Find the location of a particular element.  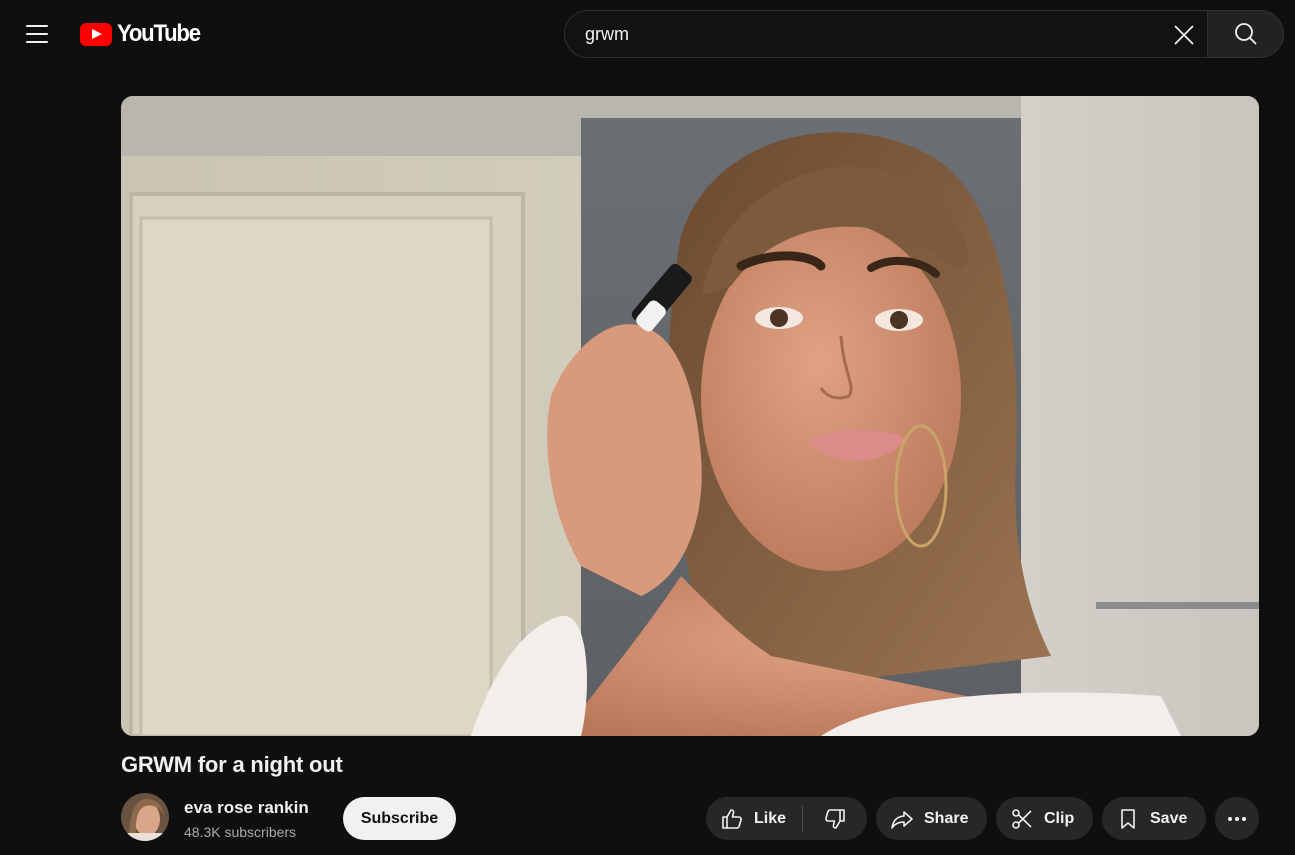

subscriber-count: 48.3K subscribers is located at coordinates (240, 832).